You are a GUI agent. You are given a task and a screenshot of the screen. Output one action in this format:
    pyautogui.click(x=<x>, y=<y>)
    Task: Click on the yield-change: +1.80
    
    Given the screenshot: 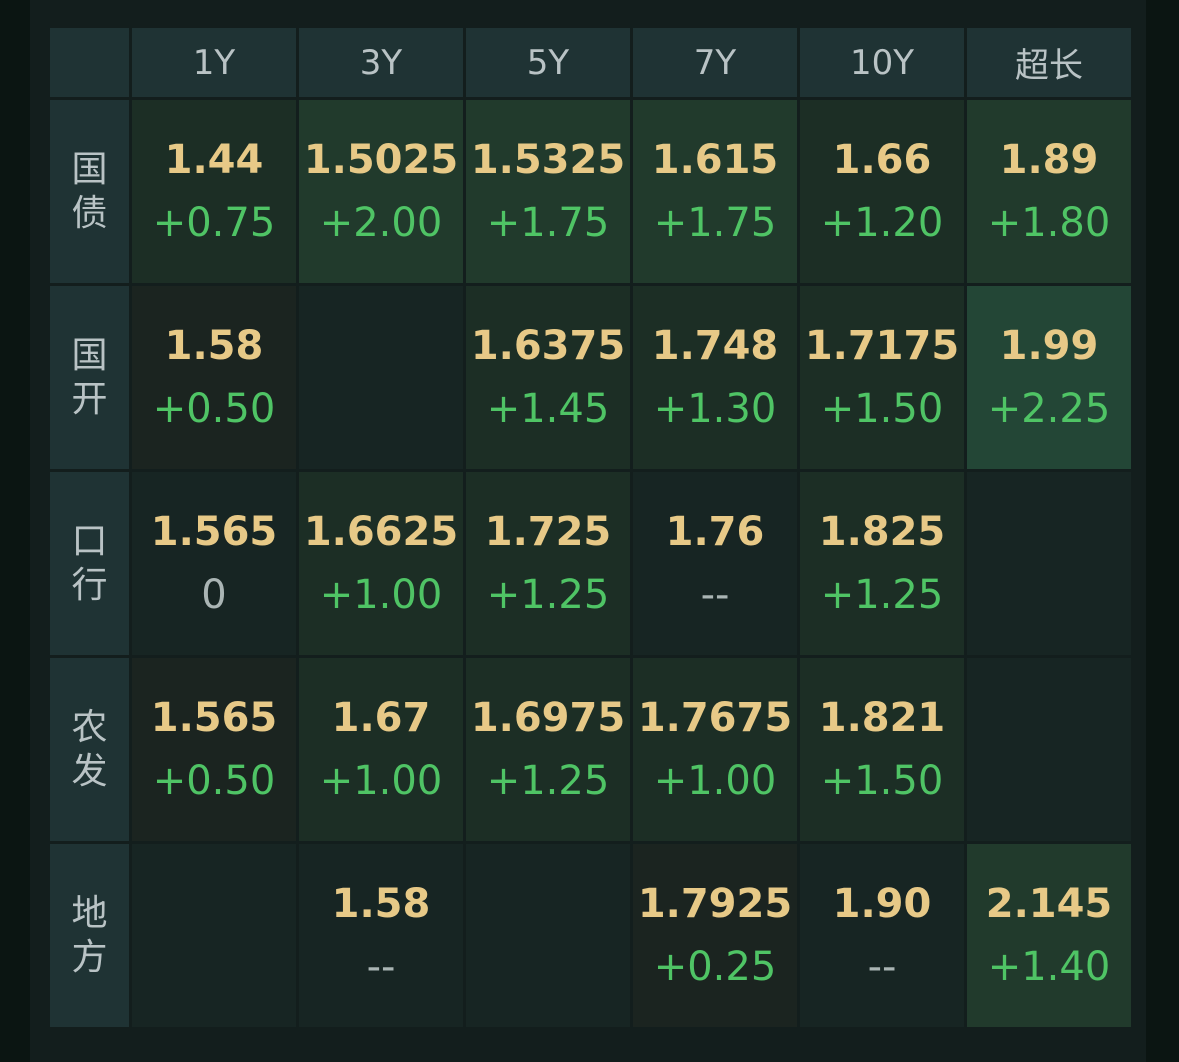 What is the action you would take?
    pyautogui.click(x=1049, y=223)
    